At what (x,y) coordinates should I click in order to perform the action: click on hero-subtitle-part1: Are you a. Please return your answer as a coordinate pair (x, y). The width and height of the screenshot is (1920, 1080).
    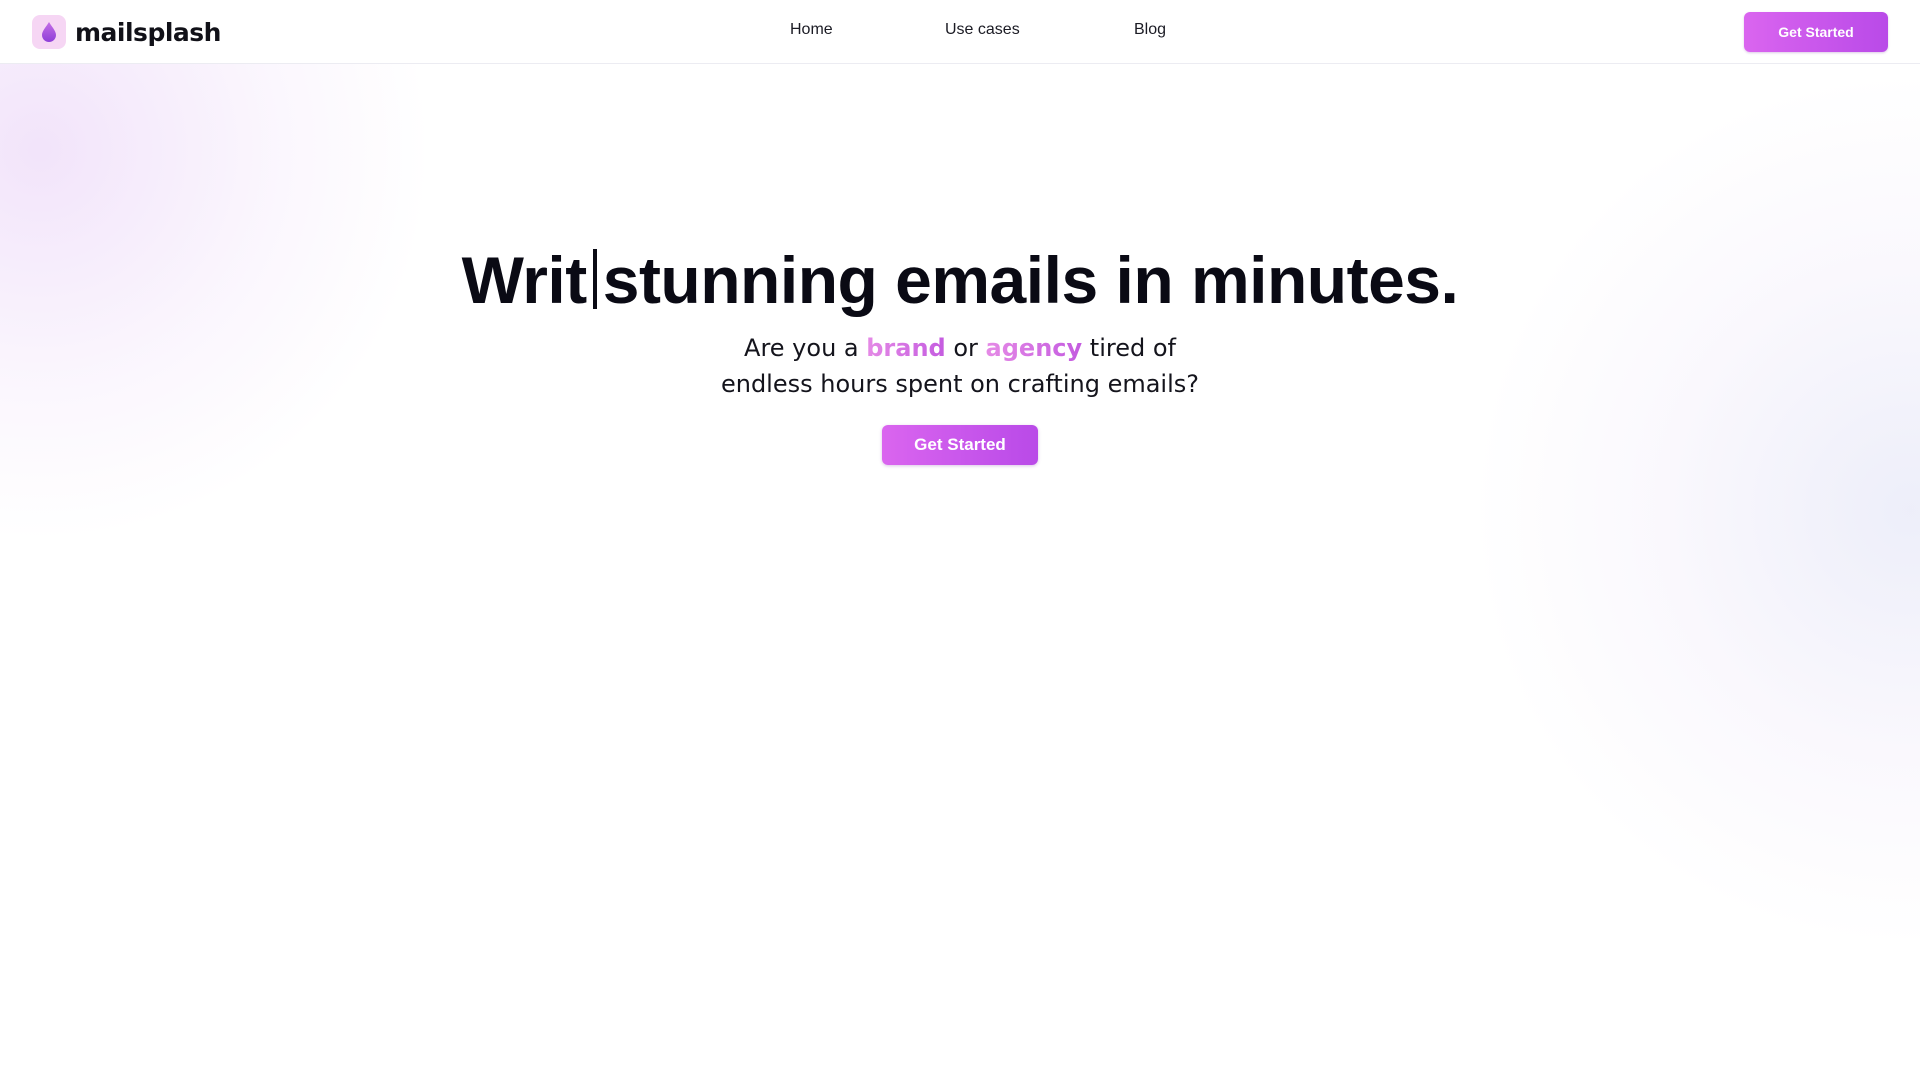
    Looking at the image, I should click on (805, 348).